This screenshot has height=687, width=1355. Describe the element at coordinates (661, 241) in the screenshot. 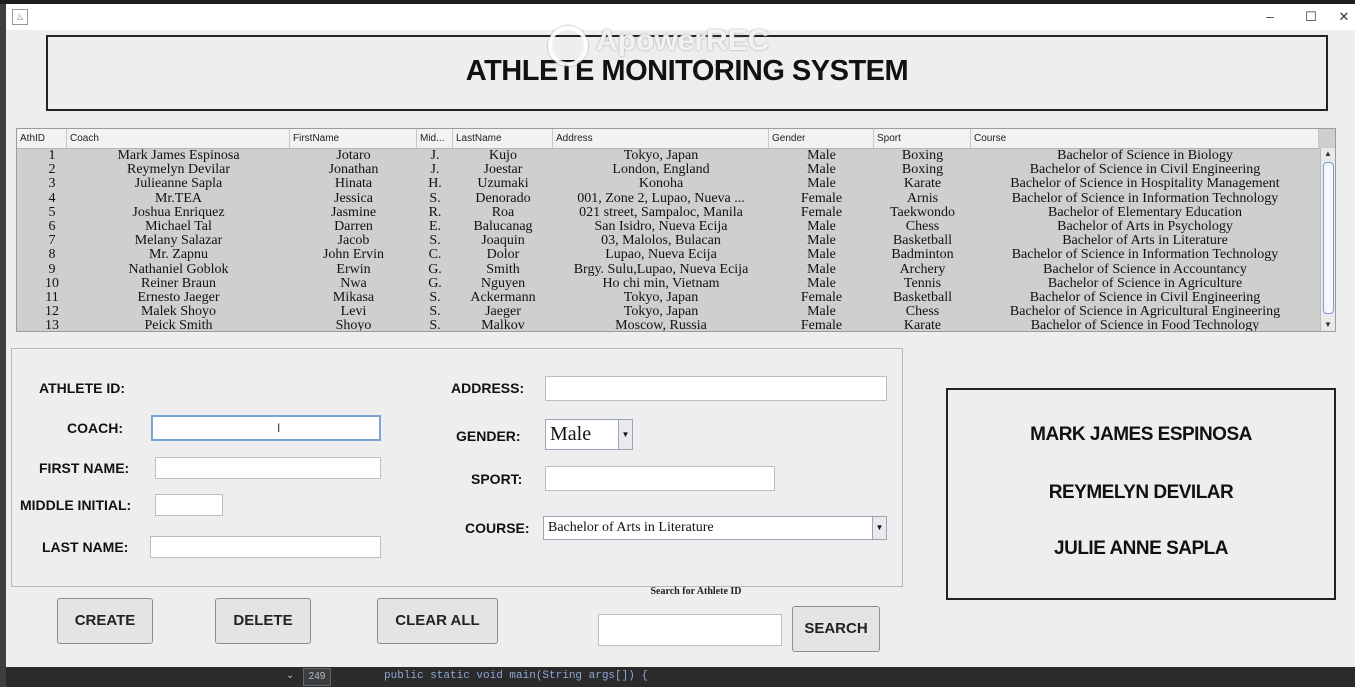

I see `table-cell: 03, Malolos, Bulacan` at that location.